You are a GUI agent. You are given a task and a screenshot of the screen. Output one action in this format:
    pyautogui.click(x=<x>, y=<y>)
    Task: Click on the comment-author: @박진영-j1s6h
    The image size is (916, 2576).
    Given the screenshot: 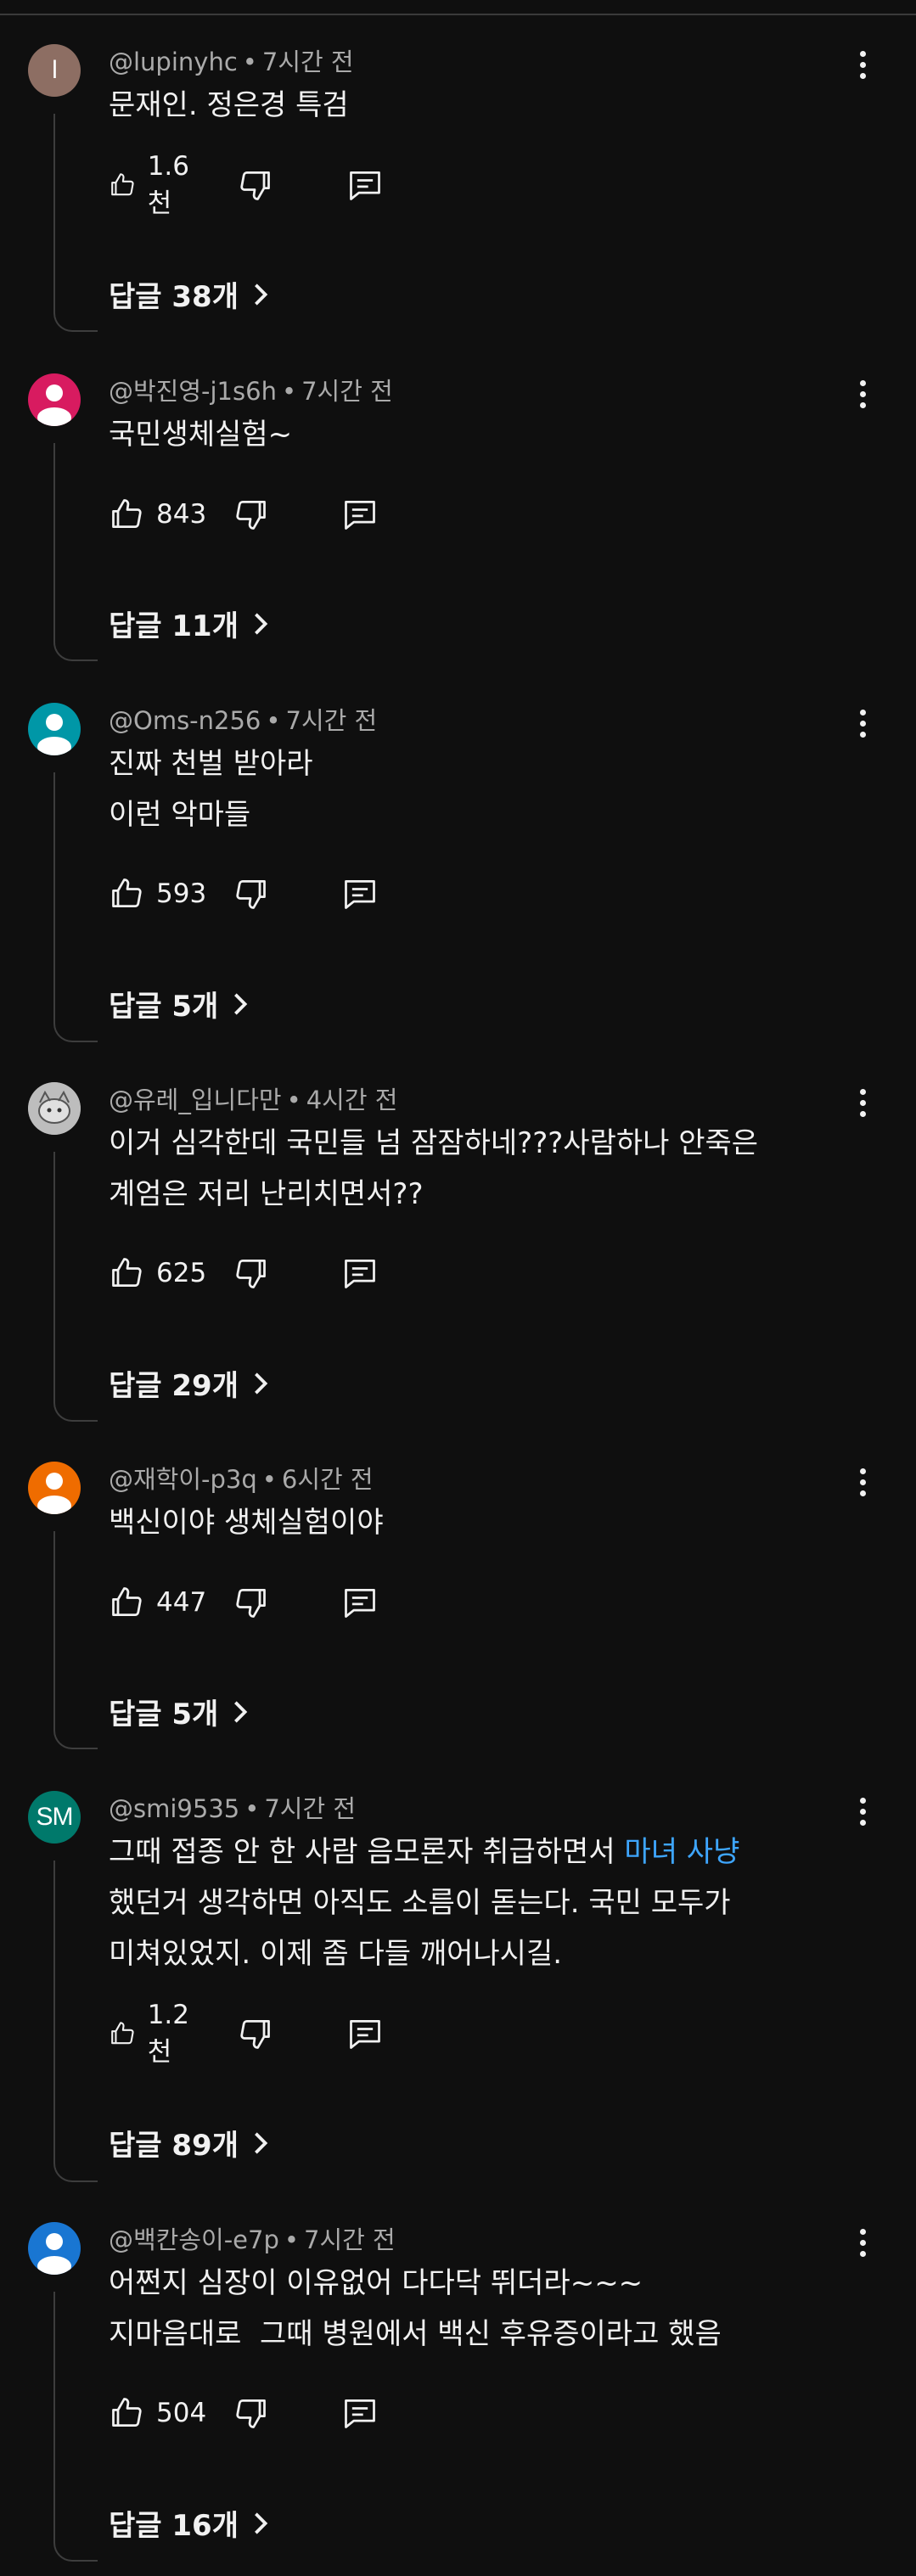 What is the action you would take?
    pyautogui.click(x=193, y=391)
    